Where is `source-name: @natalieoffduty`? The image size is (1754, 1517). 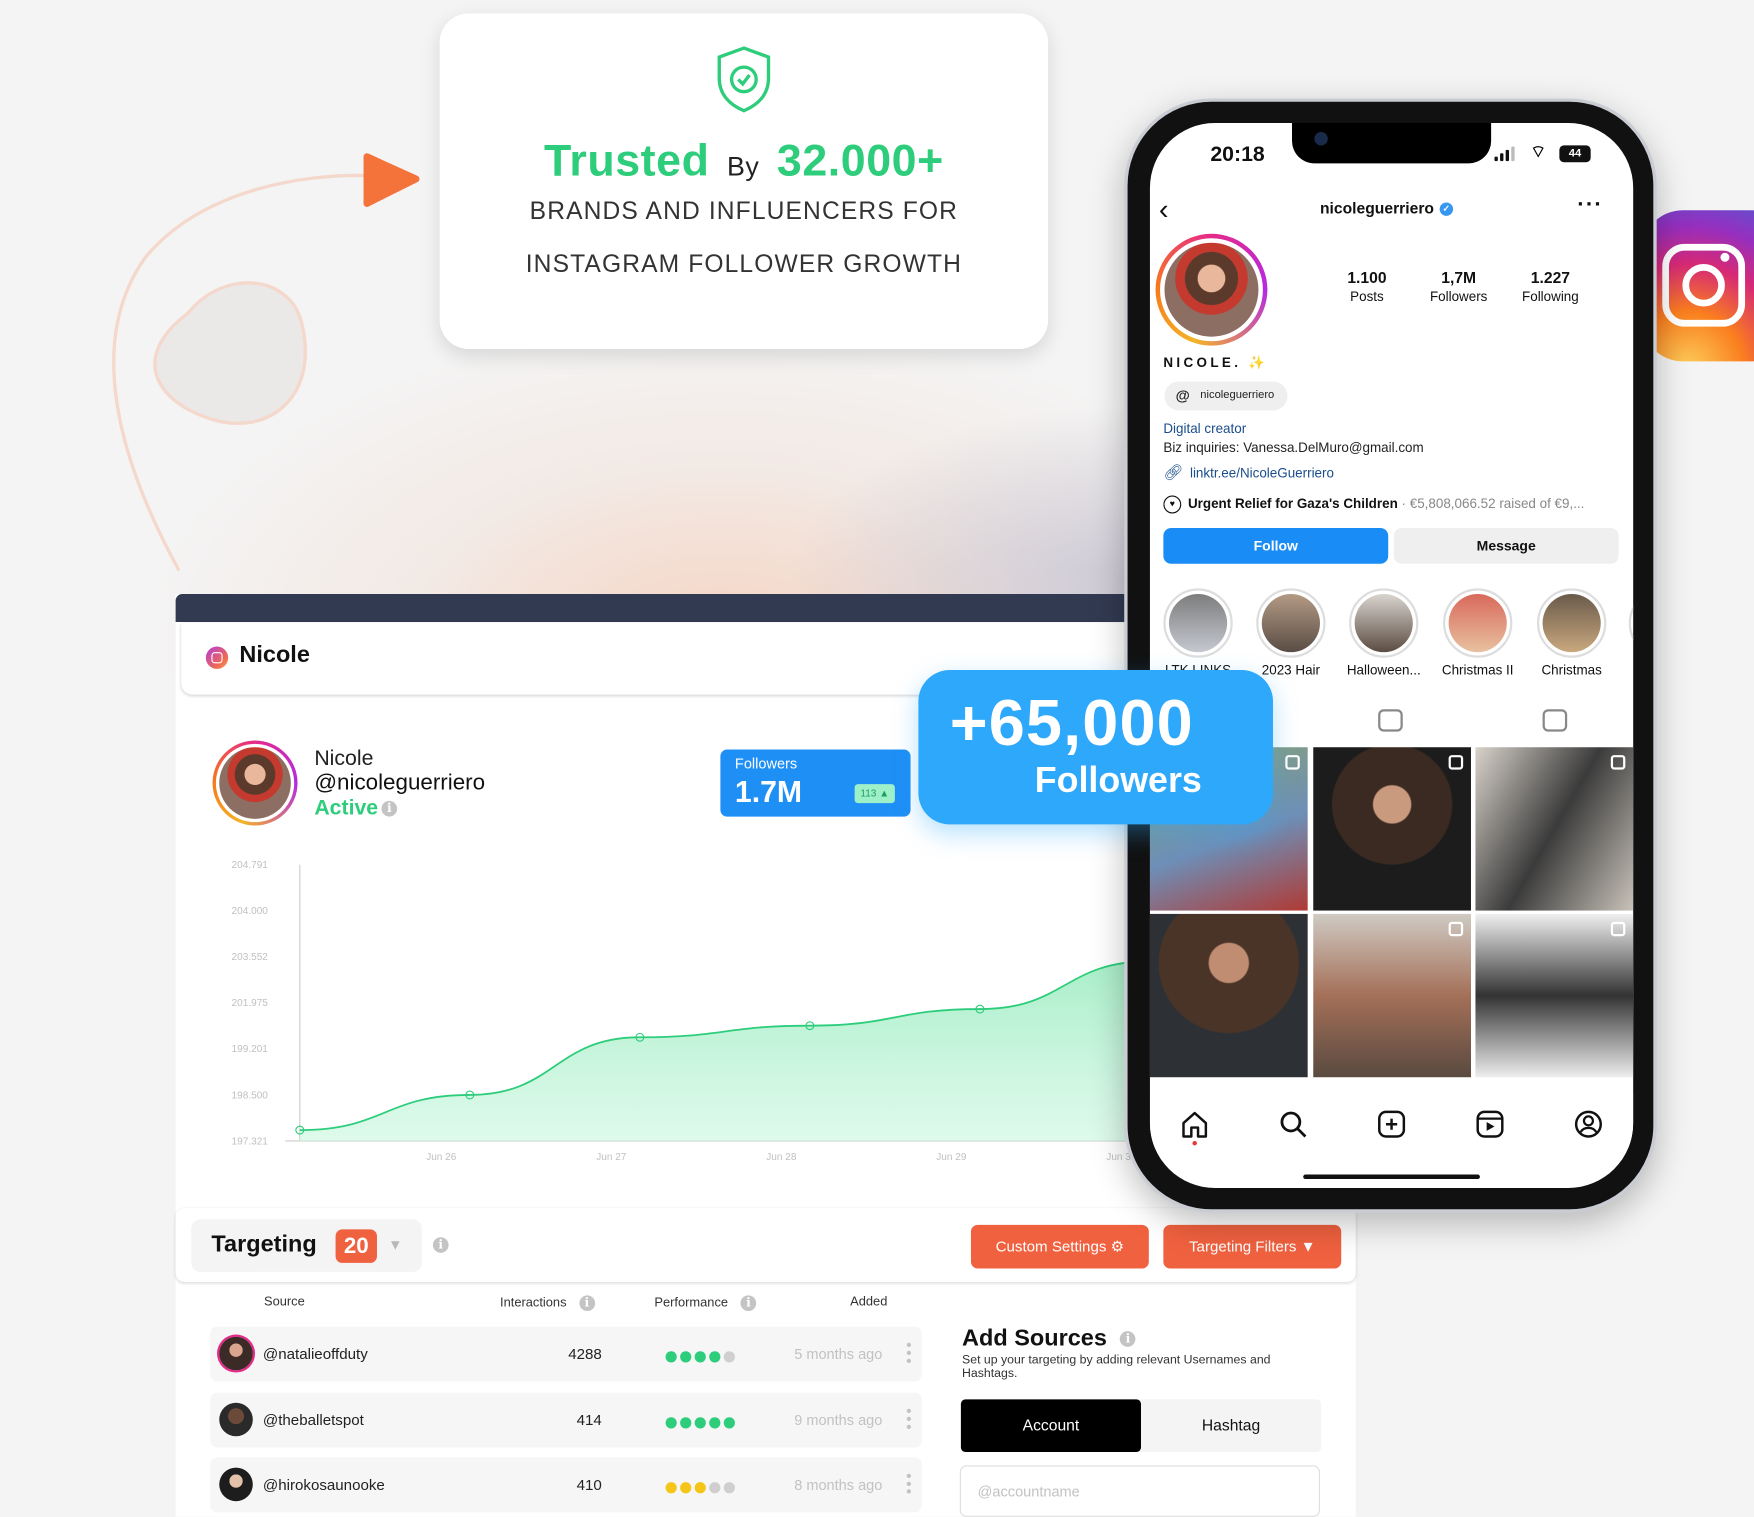 source-name: @natalieoffduty is located at coordinates (315, 1354).